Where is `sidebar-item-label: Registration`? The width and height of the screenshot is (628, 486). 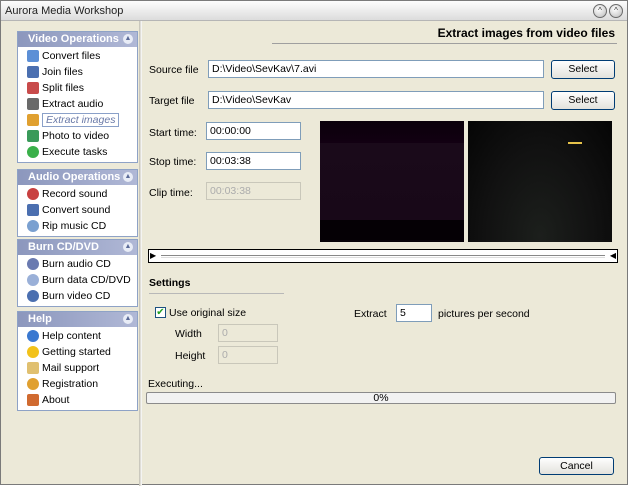 sidebar-item-label: Registration is located at coordinates (70, 384).